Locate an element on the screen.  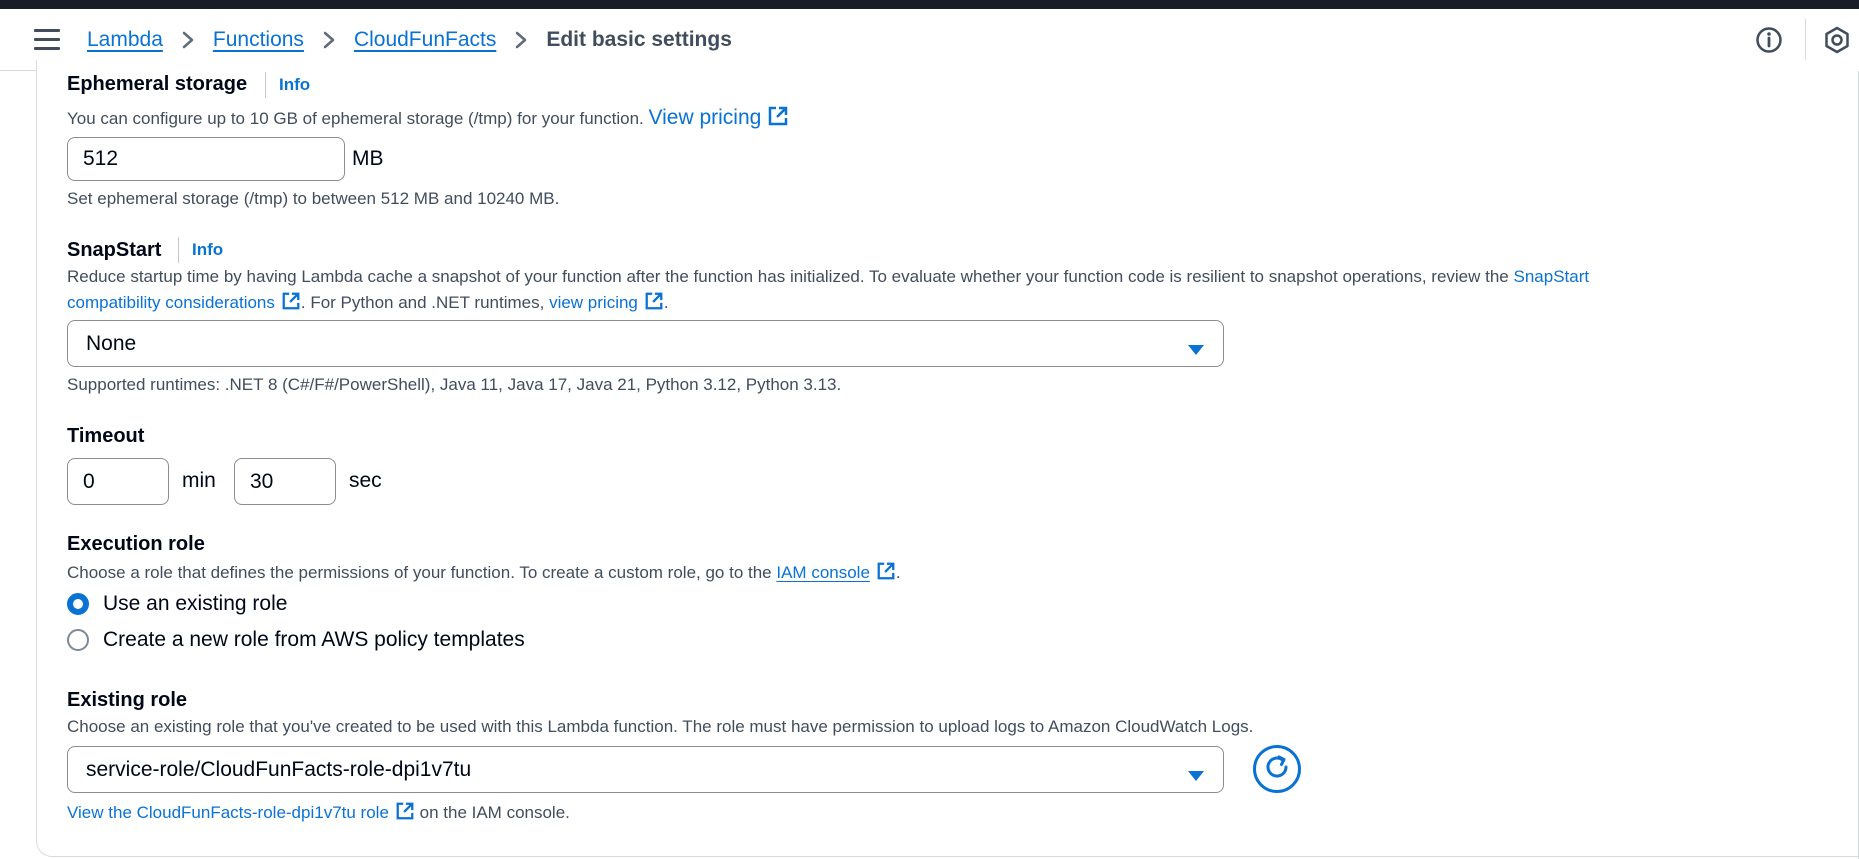
top-strip is located at coordinates (929, 4).